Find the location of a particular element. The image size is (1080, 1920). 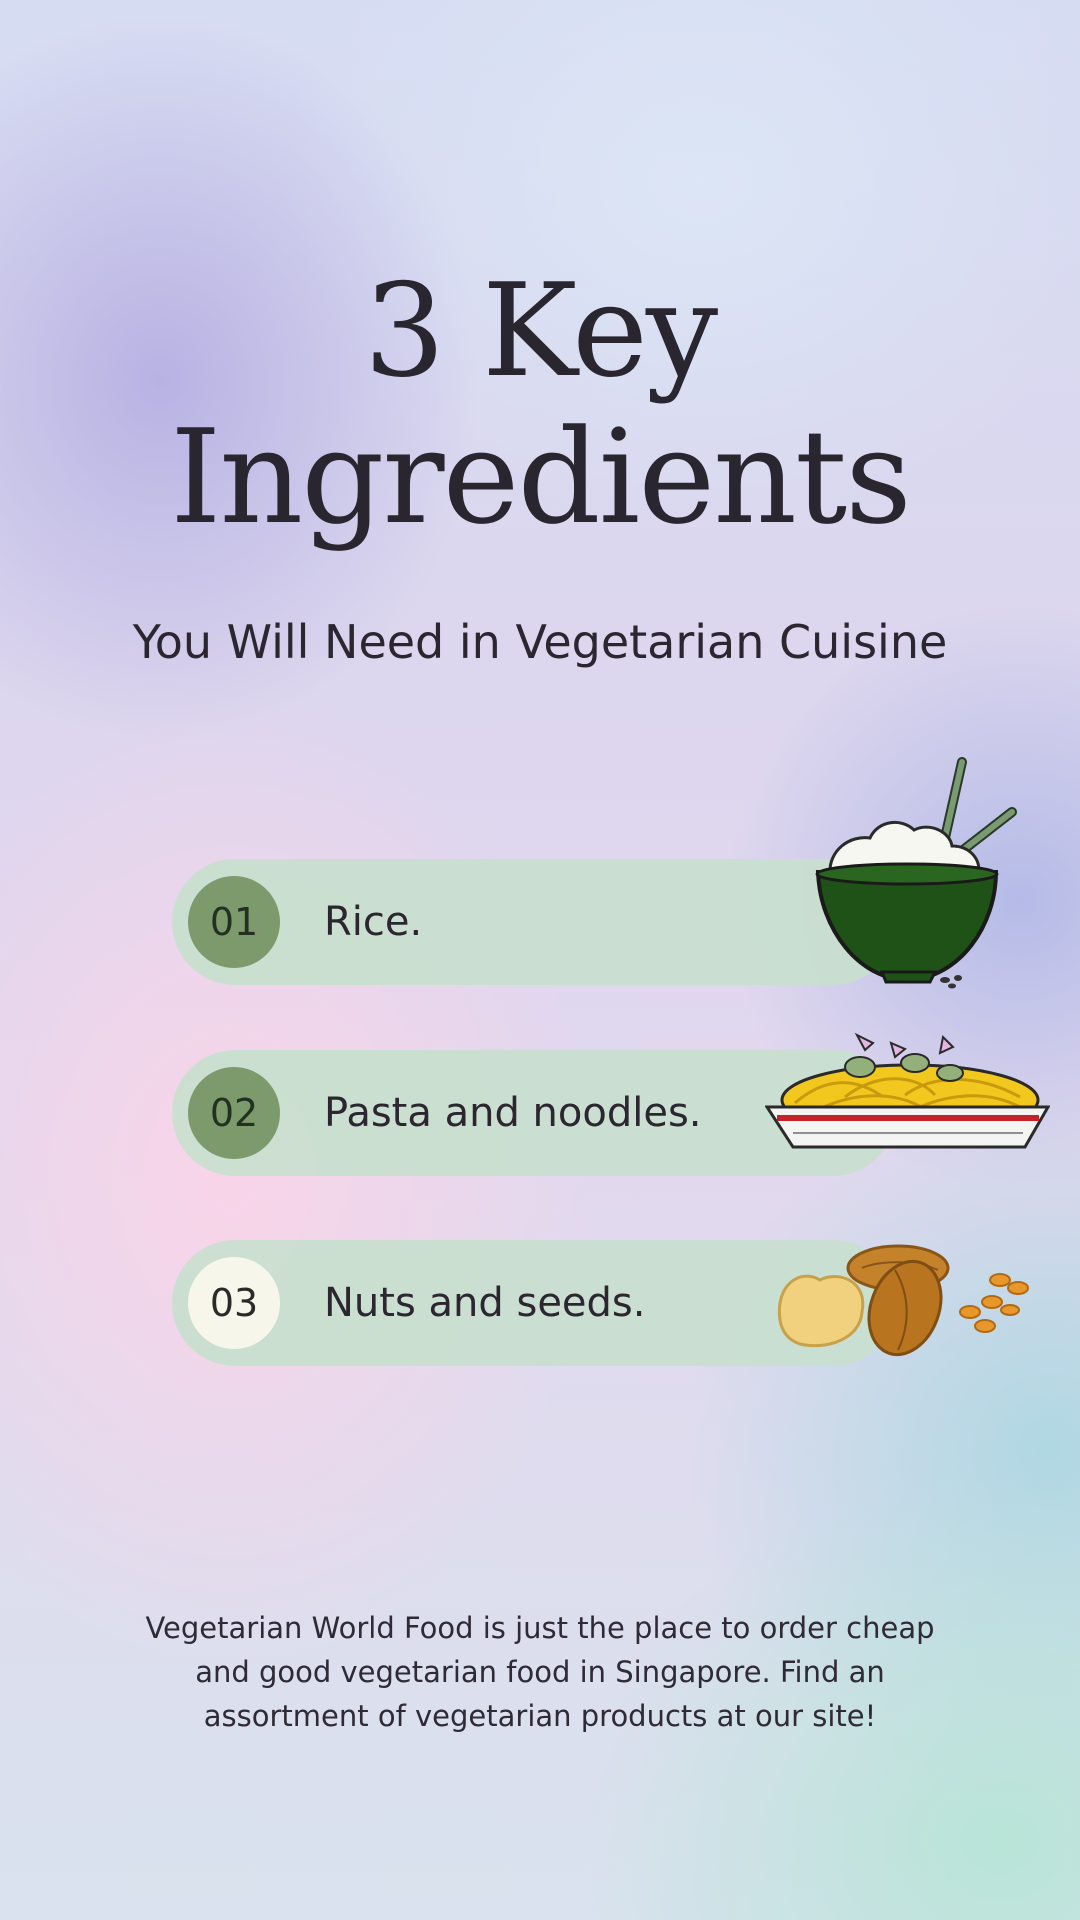

item-label: Nuts and seeds. is located at coordinates (485, 1303).